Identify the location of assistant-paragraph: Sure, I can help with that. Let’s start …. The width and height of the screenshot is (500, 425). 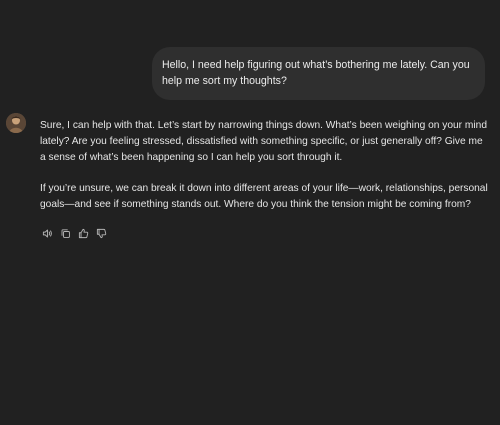
(263, 142).